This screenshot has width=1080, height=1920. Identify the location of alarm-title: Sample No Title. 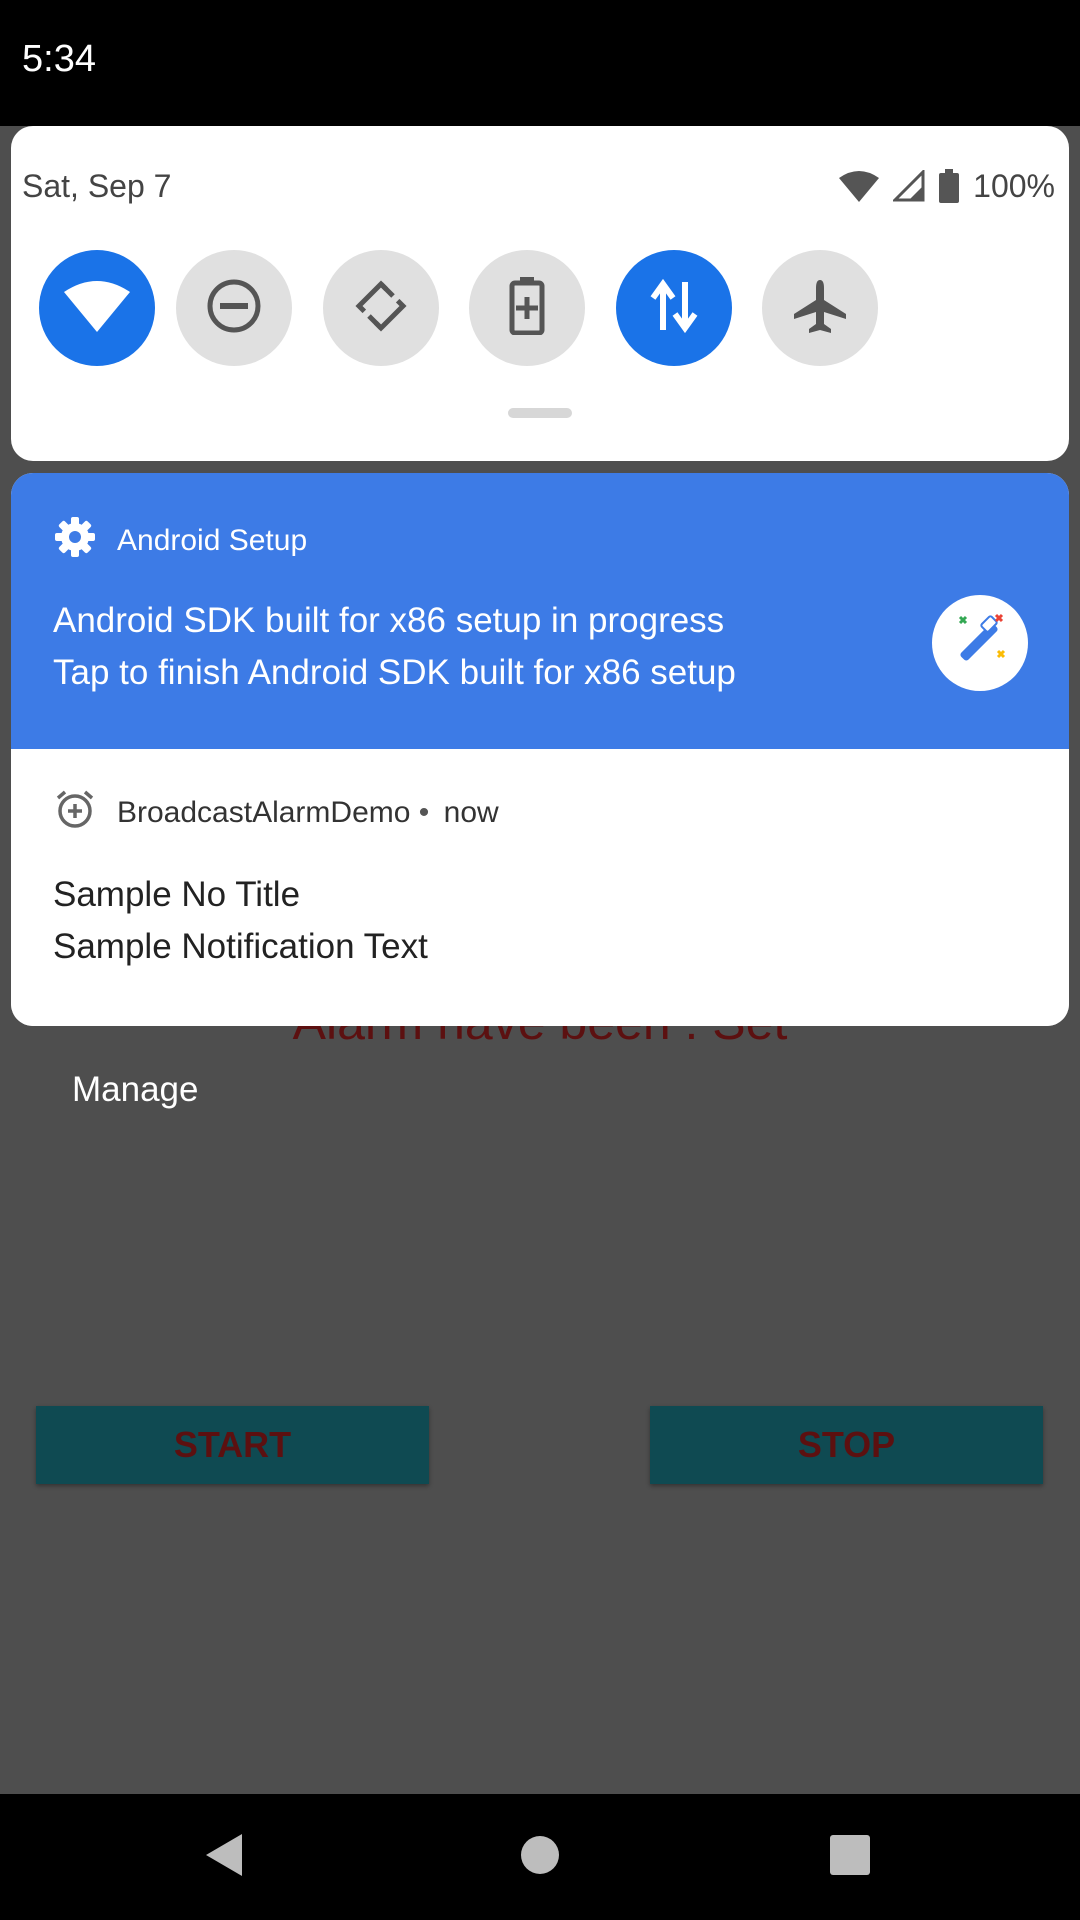
(177, 894).